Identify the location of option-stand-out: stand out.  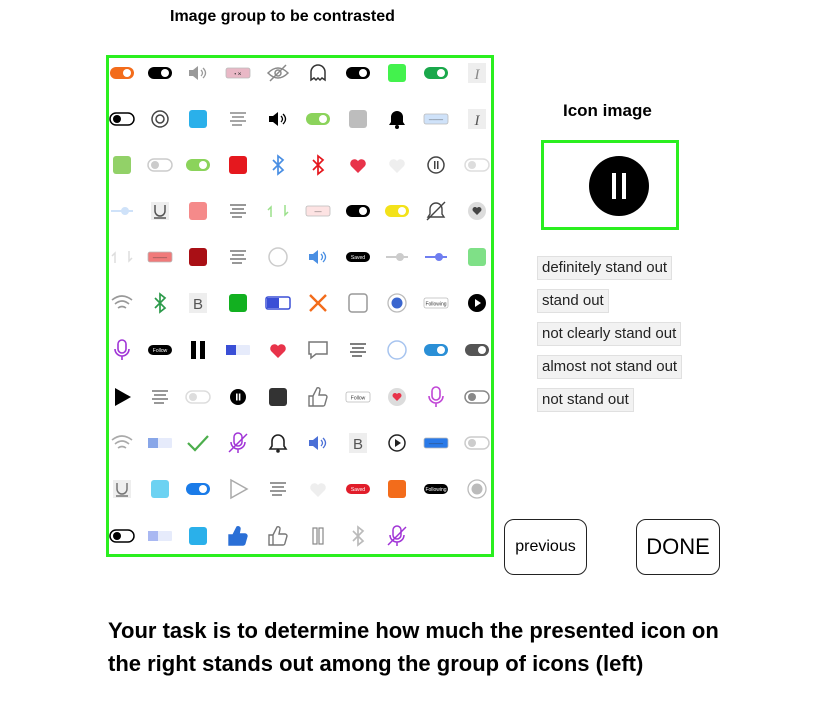
(573, 301).